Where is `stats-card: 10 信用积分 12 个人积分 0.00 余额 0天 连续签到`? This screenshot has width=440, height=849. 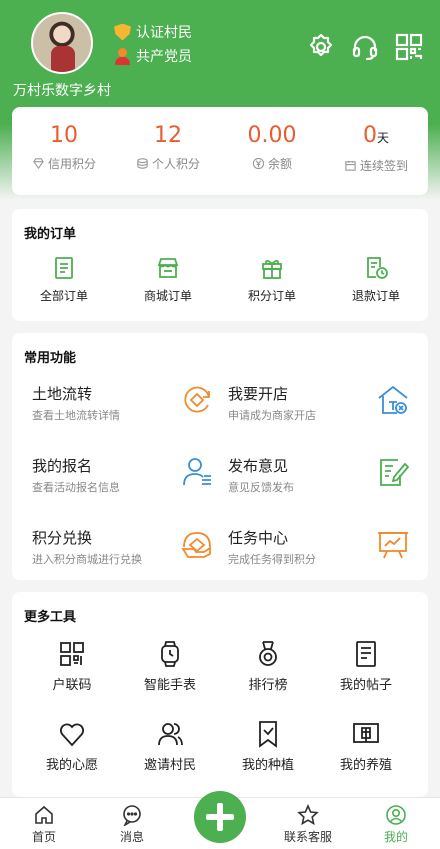
stats-card: 10 信用积分 12 个人积分 0.00 余额 0天 连续签到 is located at coordinates (220, 151).